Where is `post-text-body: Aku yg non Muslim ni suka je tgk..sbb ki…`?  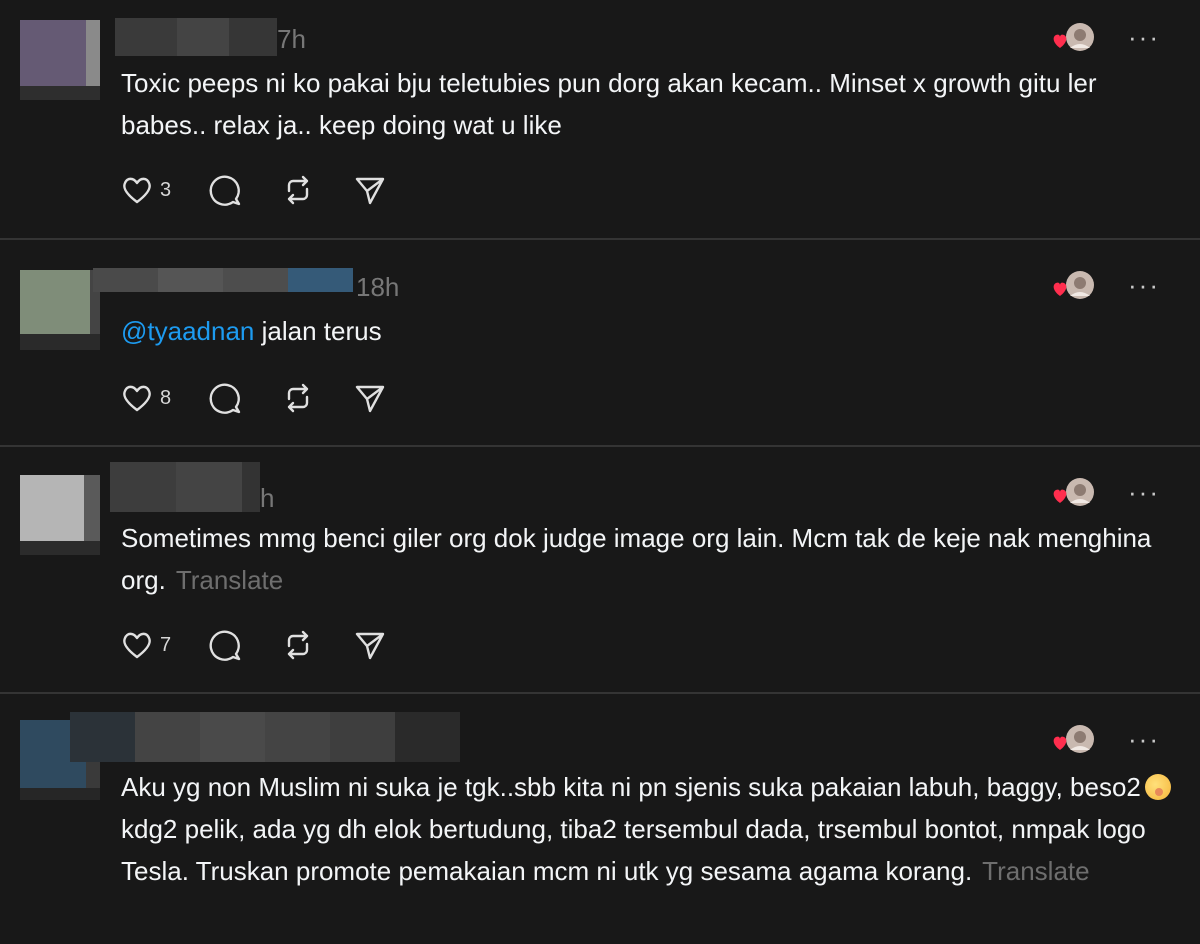 post-text-body: Aku yg non Muslim ni suka je tgk..sbb ki… is located at coordinates (631, 787).